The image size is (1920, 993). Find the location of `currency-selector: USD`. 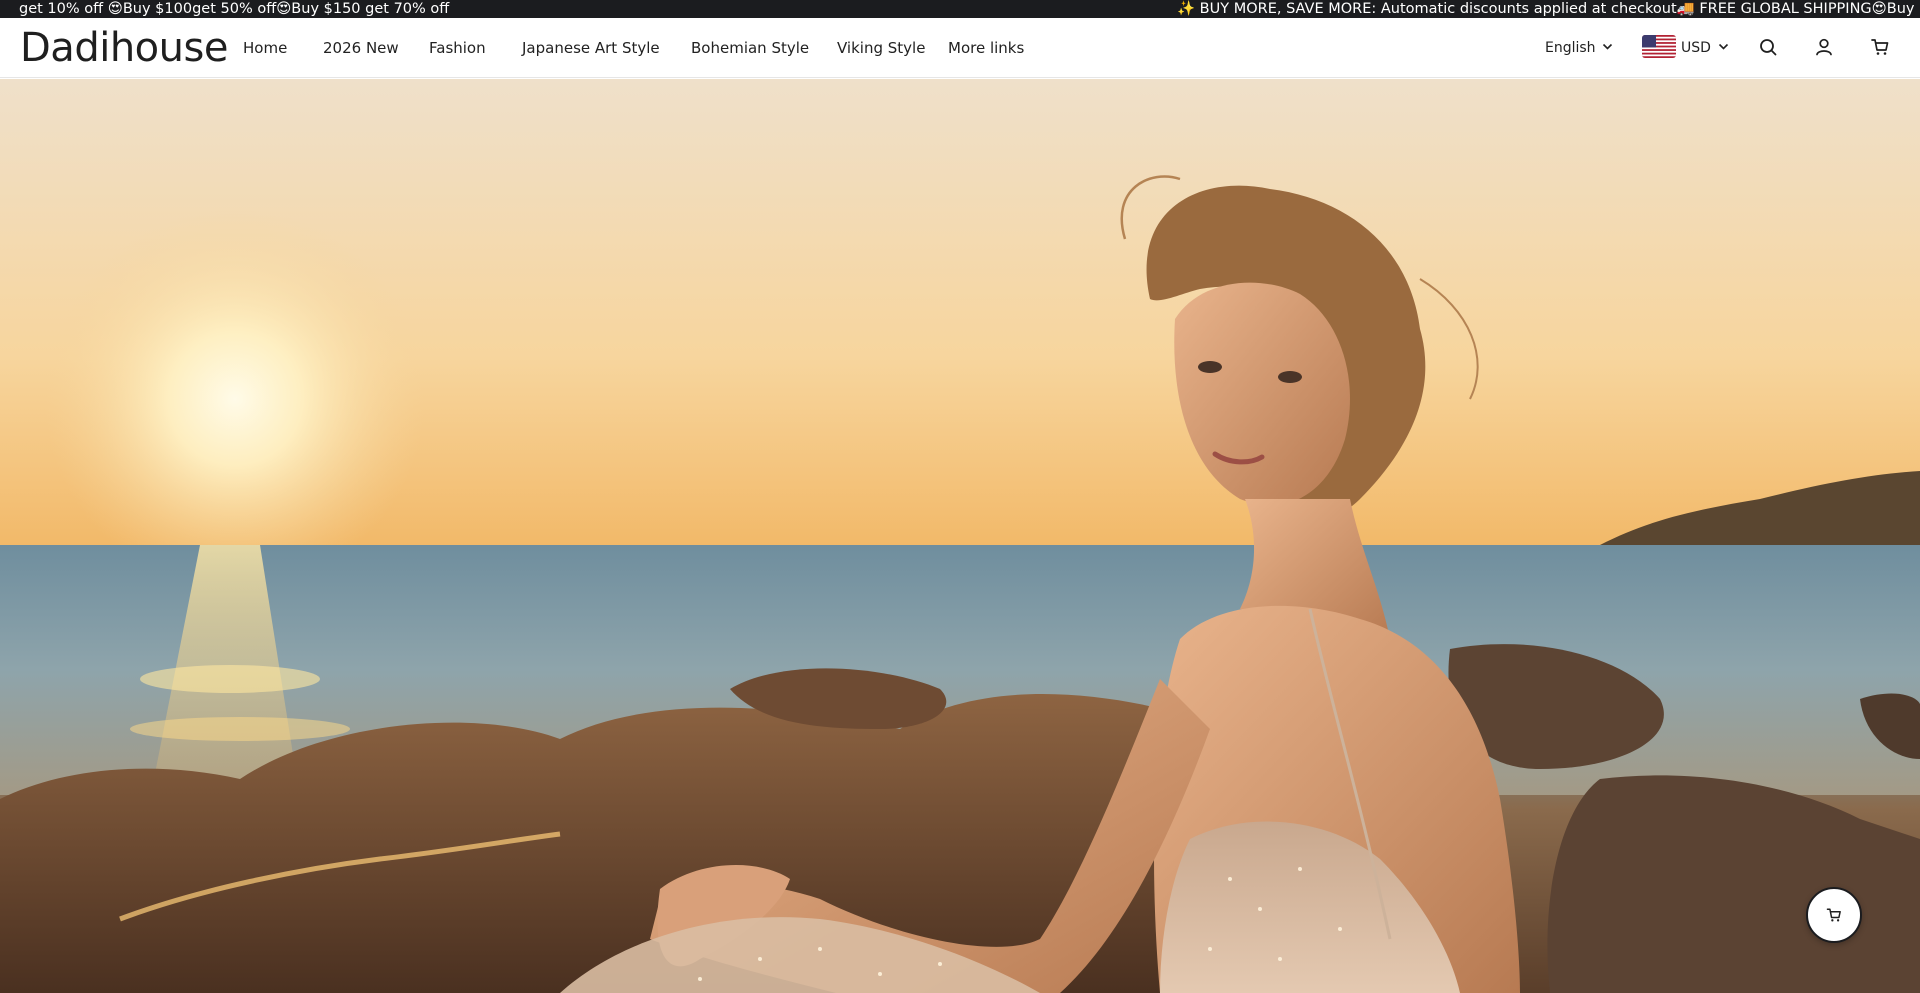

currency-selector: USD is located at coordinates (1696, 48).